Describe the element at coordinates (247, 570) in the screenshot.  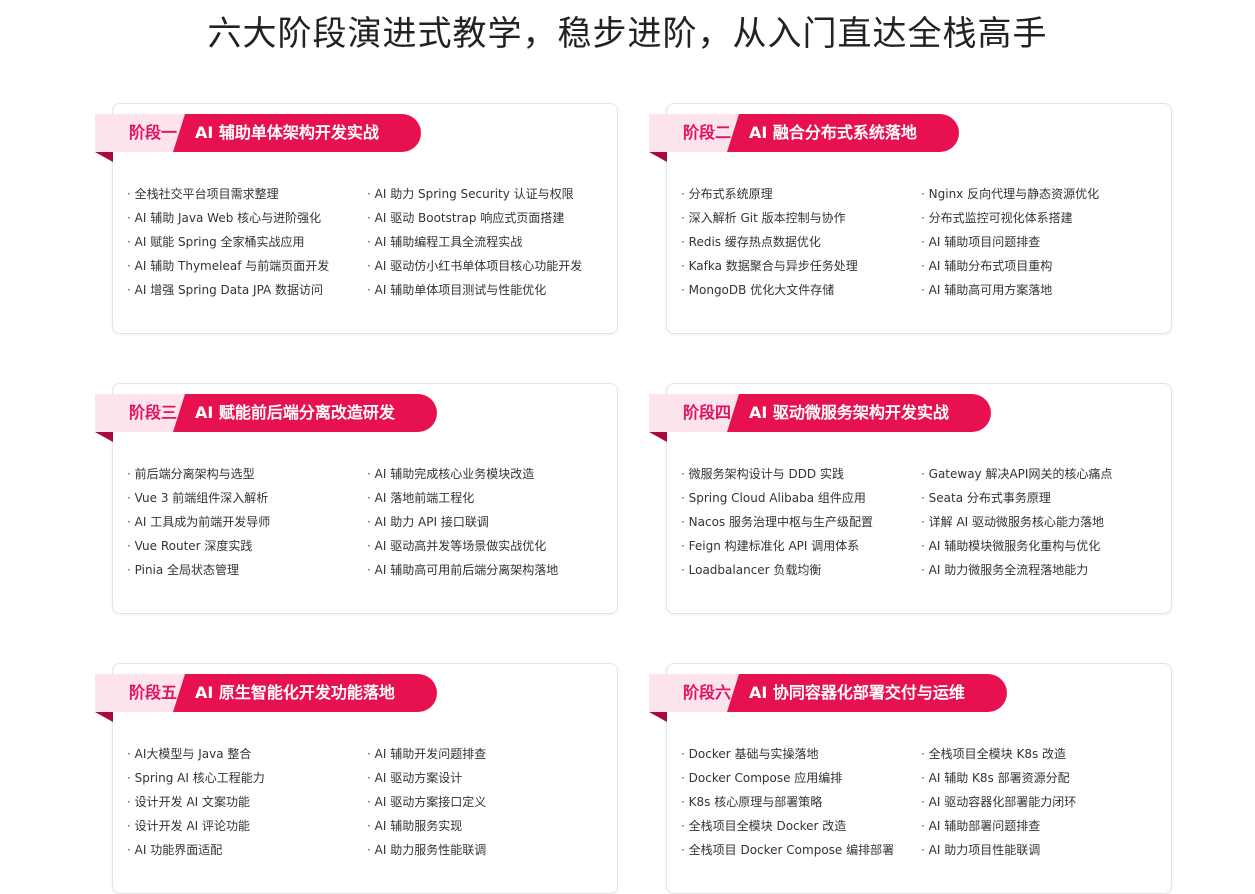
I see `list-item: Pinia 全局状态管理` at that location.